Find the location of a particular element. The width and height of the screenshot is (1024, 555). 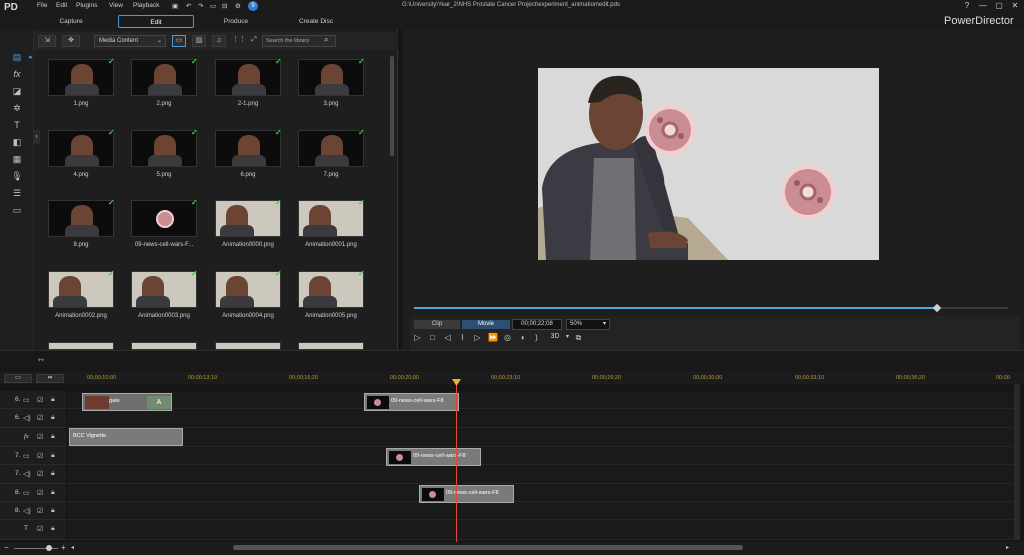

expand-icon: ⤢ is located at coordinates (254, 41).